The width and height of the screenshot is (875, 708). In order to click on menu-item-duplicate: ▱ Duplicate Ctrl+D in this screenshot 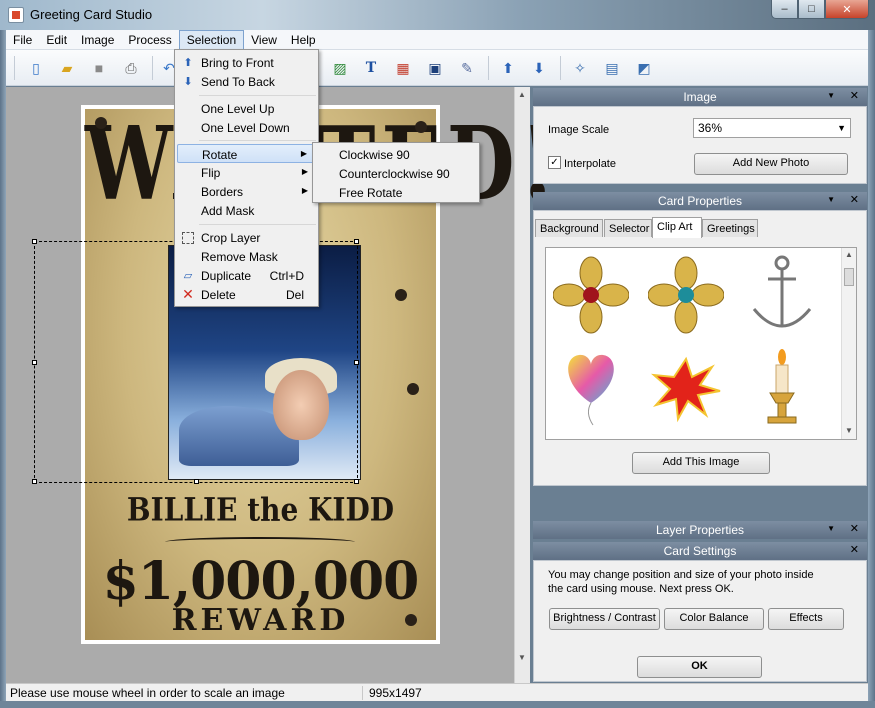, I will do `click(246, 275)`.